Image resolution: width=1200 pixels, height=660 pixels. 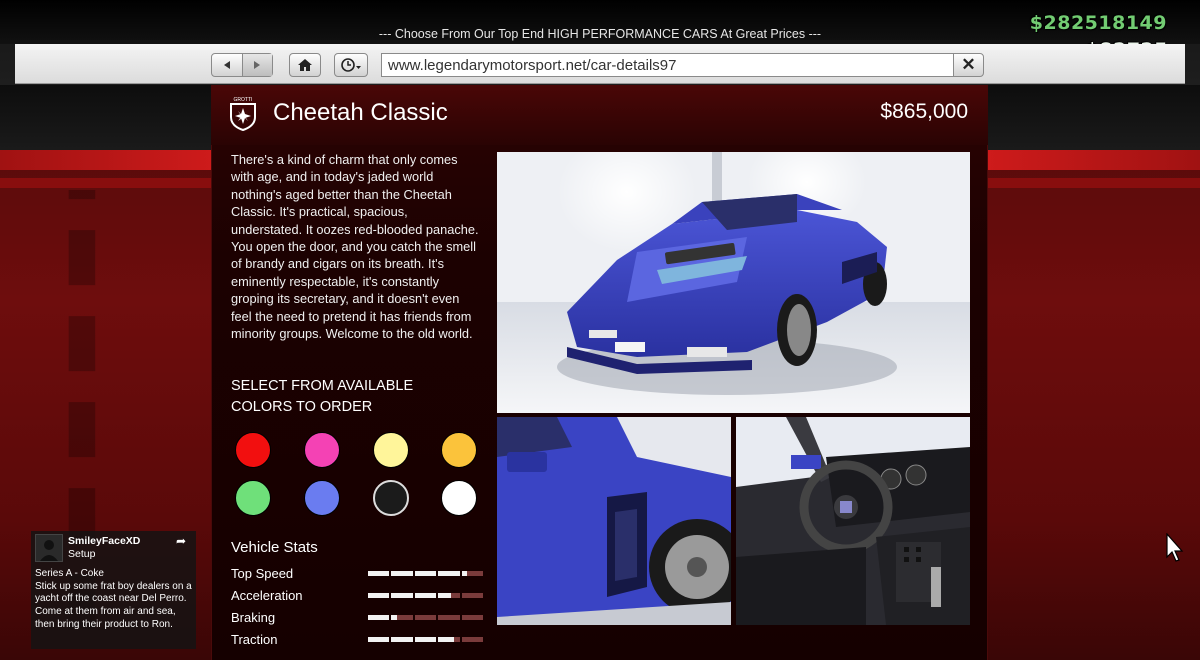 I want to click on car-photo-side, so click(x=614, y=521).